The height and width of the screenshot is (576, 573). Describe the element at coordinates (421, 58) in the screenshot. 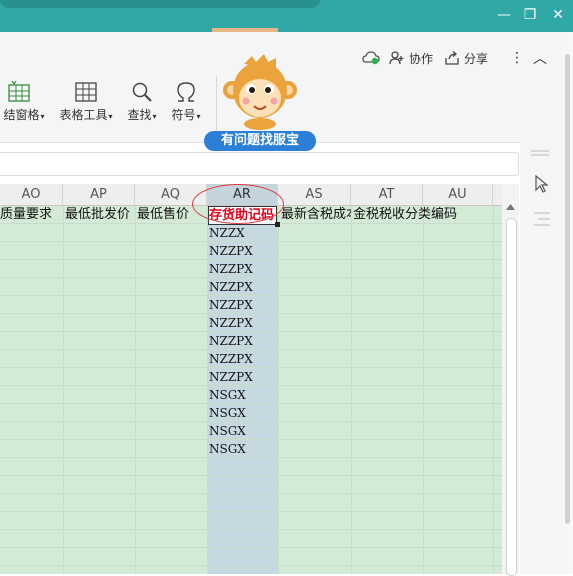

I see `collab-label: 协作` at that location.